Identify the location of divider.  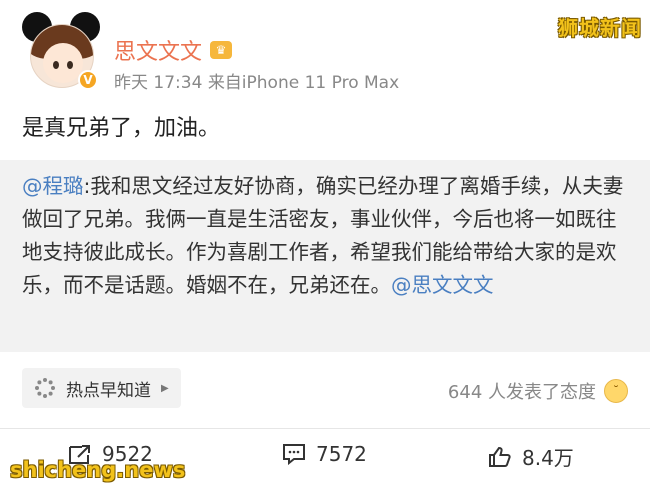
(325, 428).